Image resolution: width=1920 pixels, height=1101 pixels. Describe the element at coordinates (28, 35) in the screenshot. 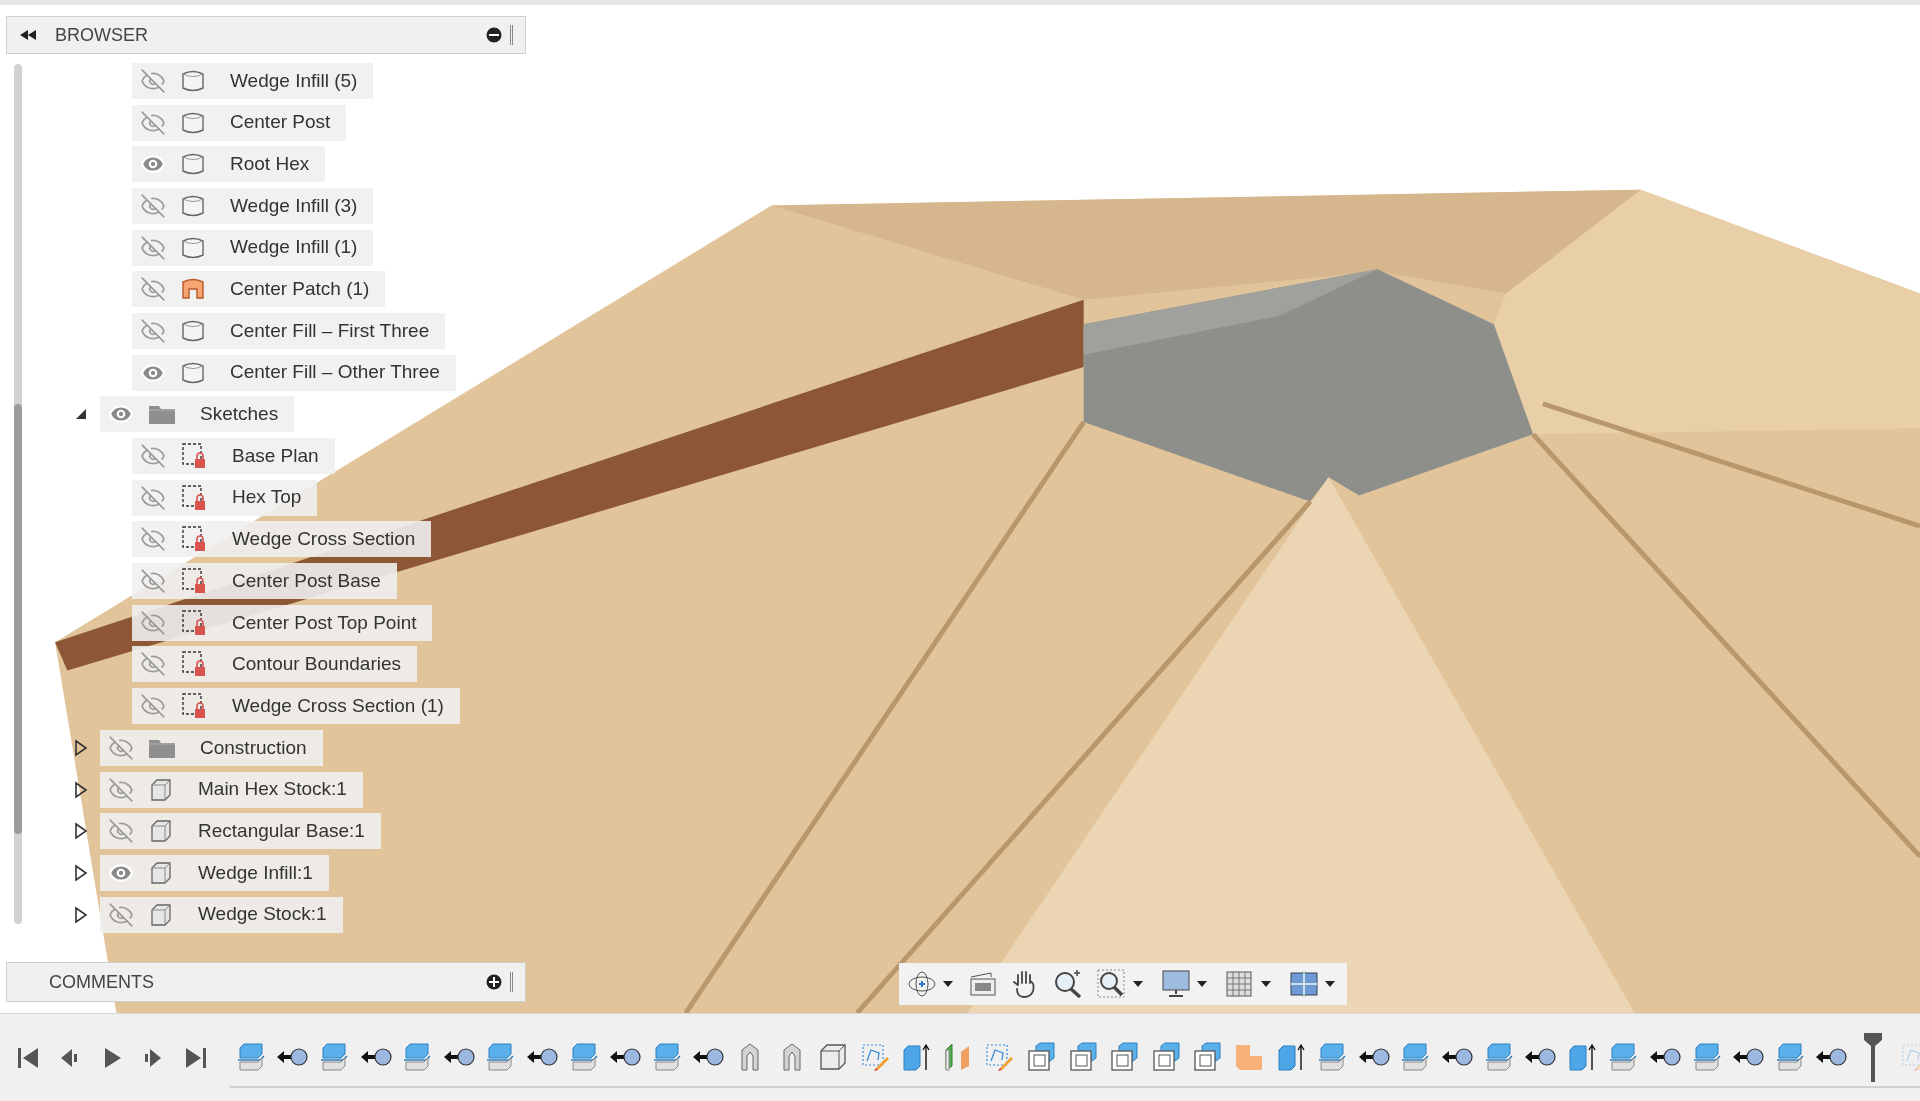

I see `collapse-panel-icon` at that location.